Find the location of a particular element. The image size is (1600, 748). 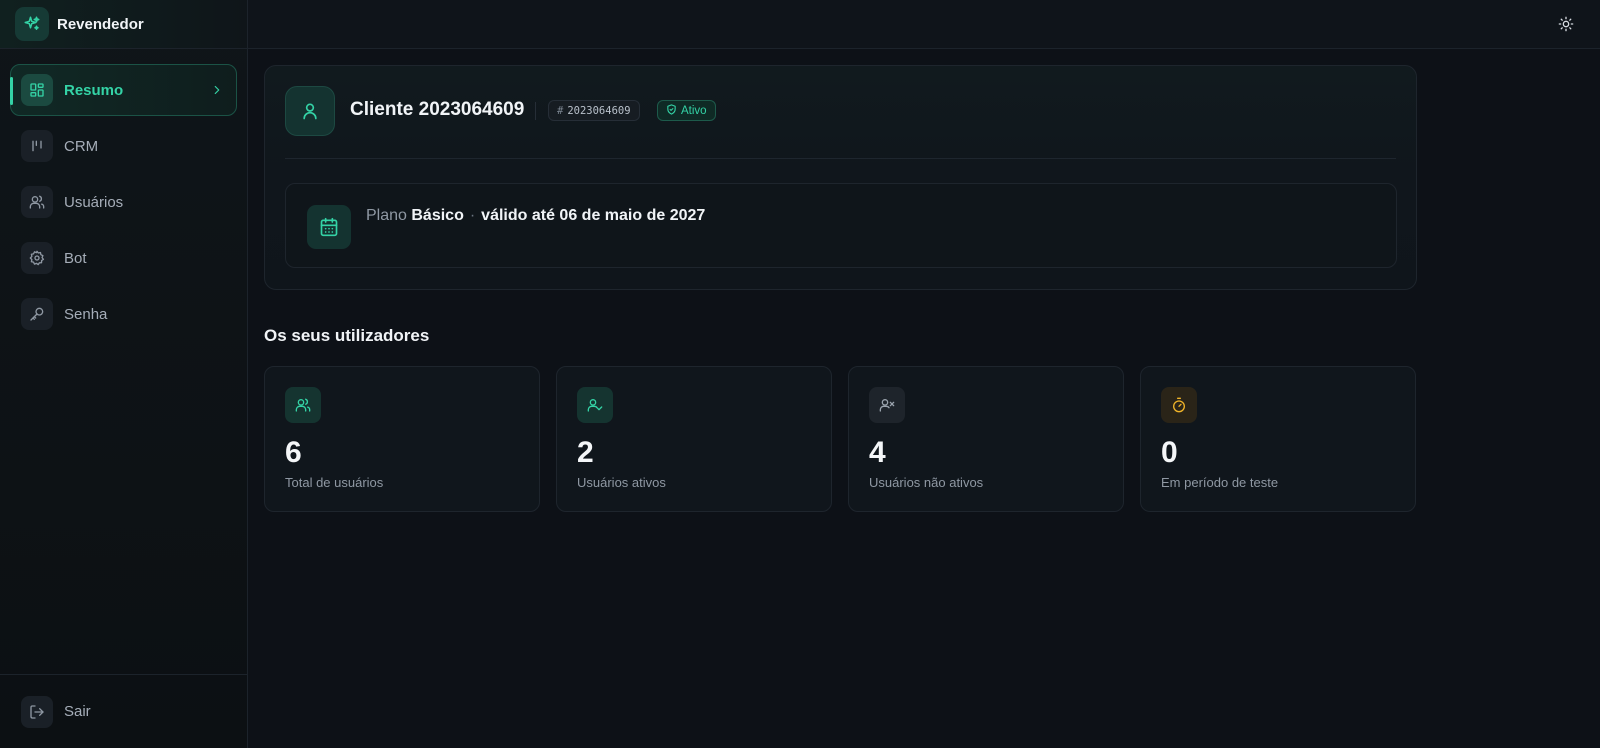

topbar is located at coordinates (924, 24).